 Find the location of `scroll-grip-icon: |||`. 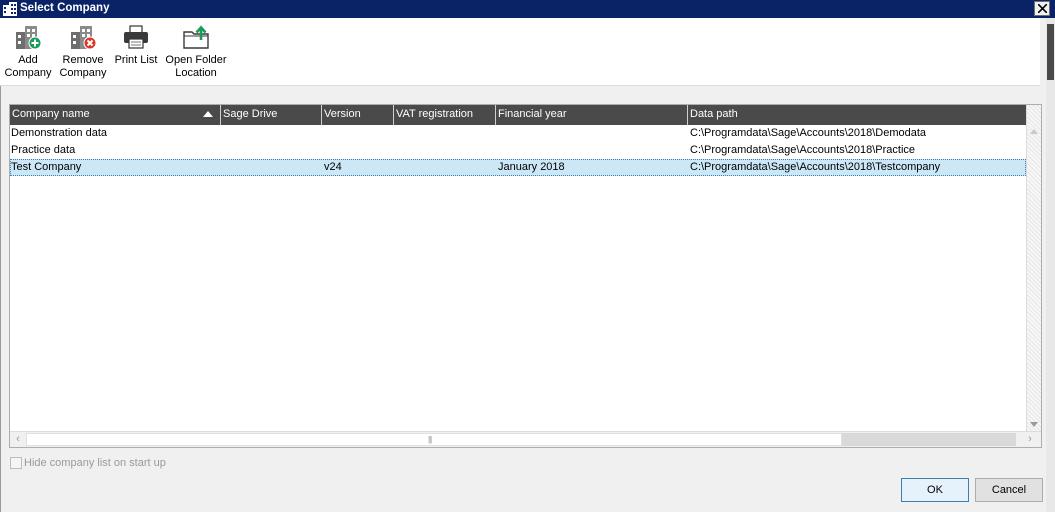

scroll-grip-icon: ||| is located at coordinates (430, 439).